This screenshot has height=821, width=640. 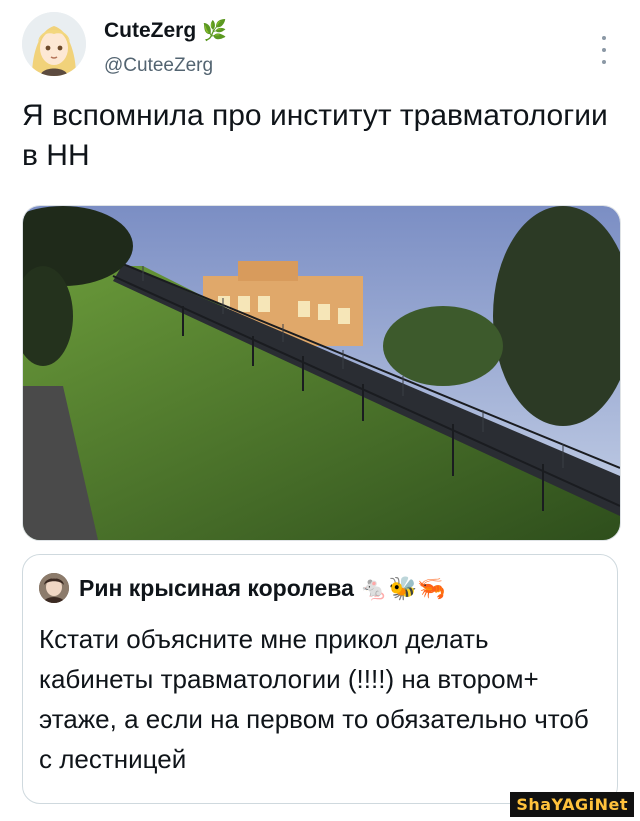 I want to click on quoted-avatar-image, so click(x=54, y=588).